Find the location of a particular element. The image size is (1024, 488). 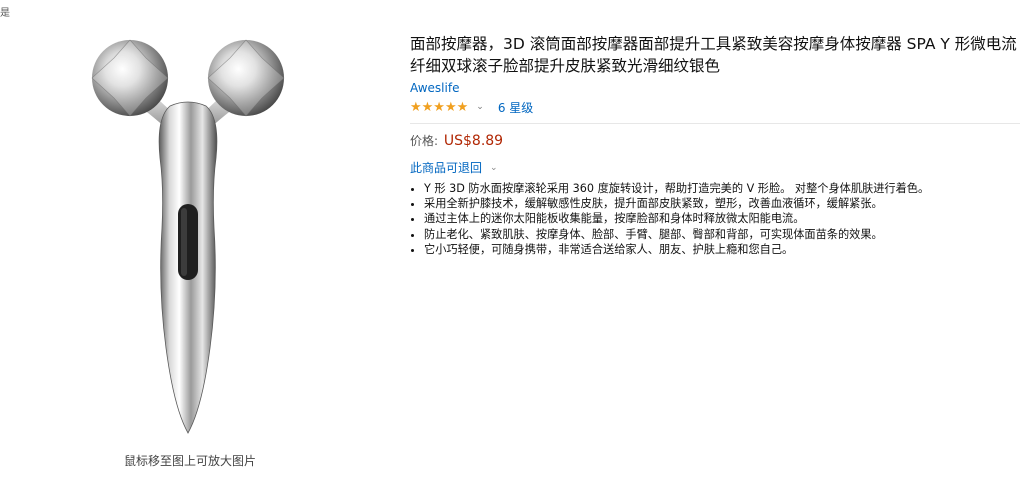

corner-text: 是 is located at coordinates (5, 13).